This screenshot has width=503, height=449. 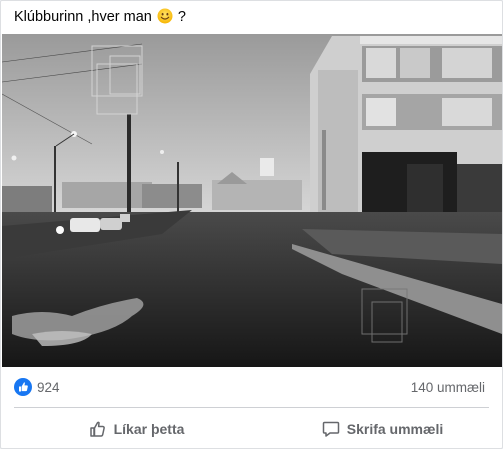 I want to click on comment-count: 140 ummæli, so click(x=448, y=387).